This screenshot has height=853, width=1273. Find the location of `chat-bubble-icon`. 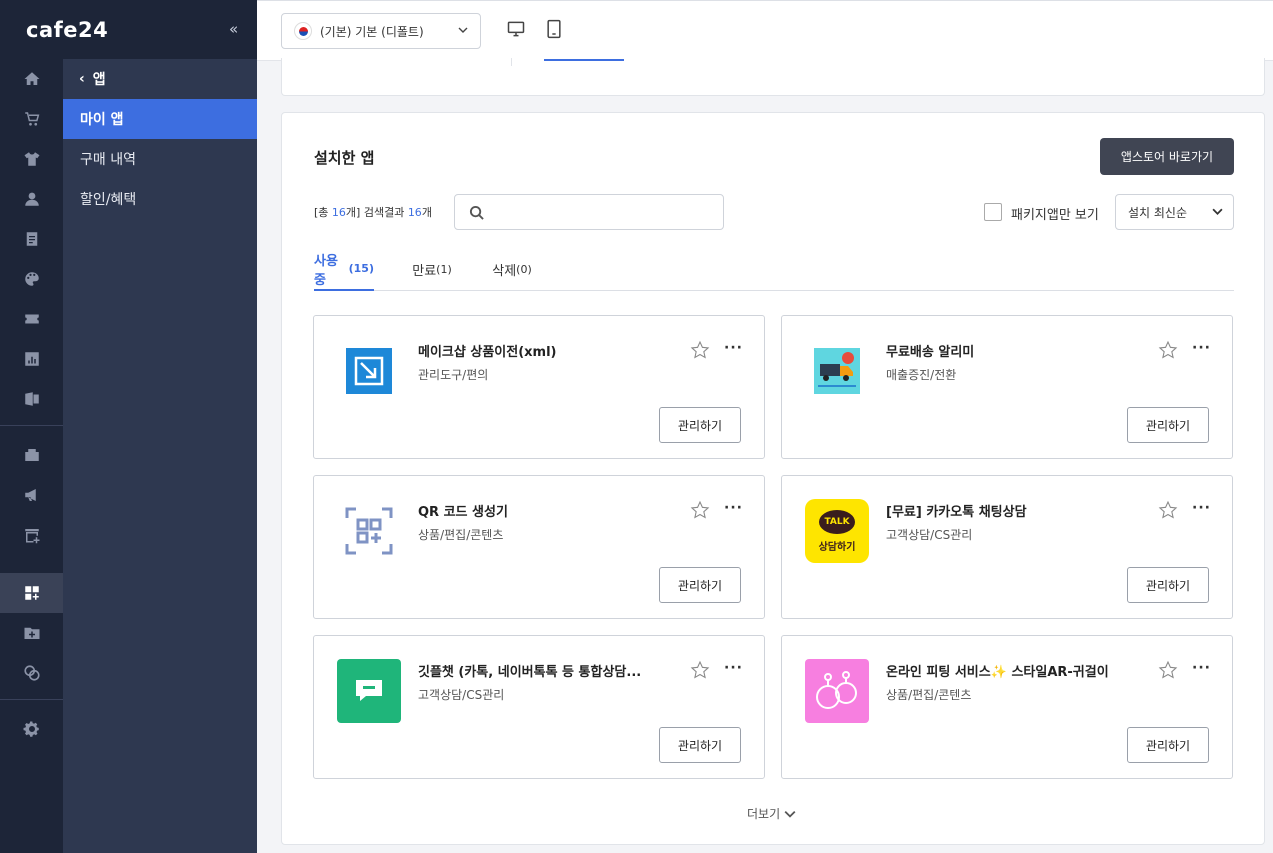

chat-bubble-icon is located at coordinates (369, 691).